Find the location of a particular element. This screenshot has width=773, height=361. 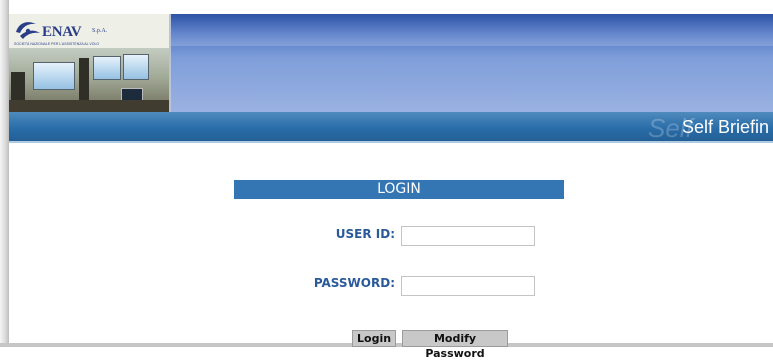

user-id-input is located at coordinates (468, 236).